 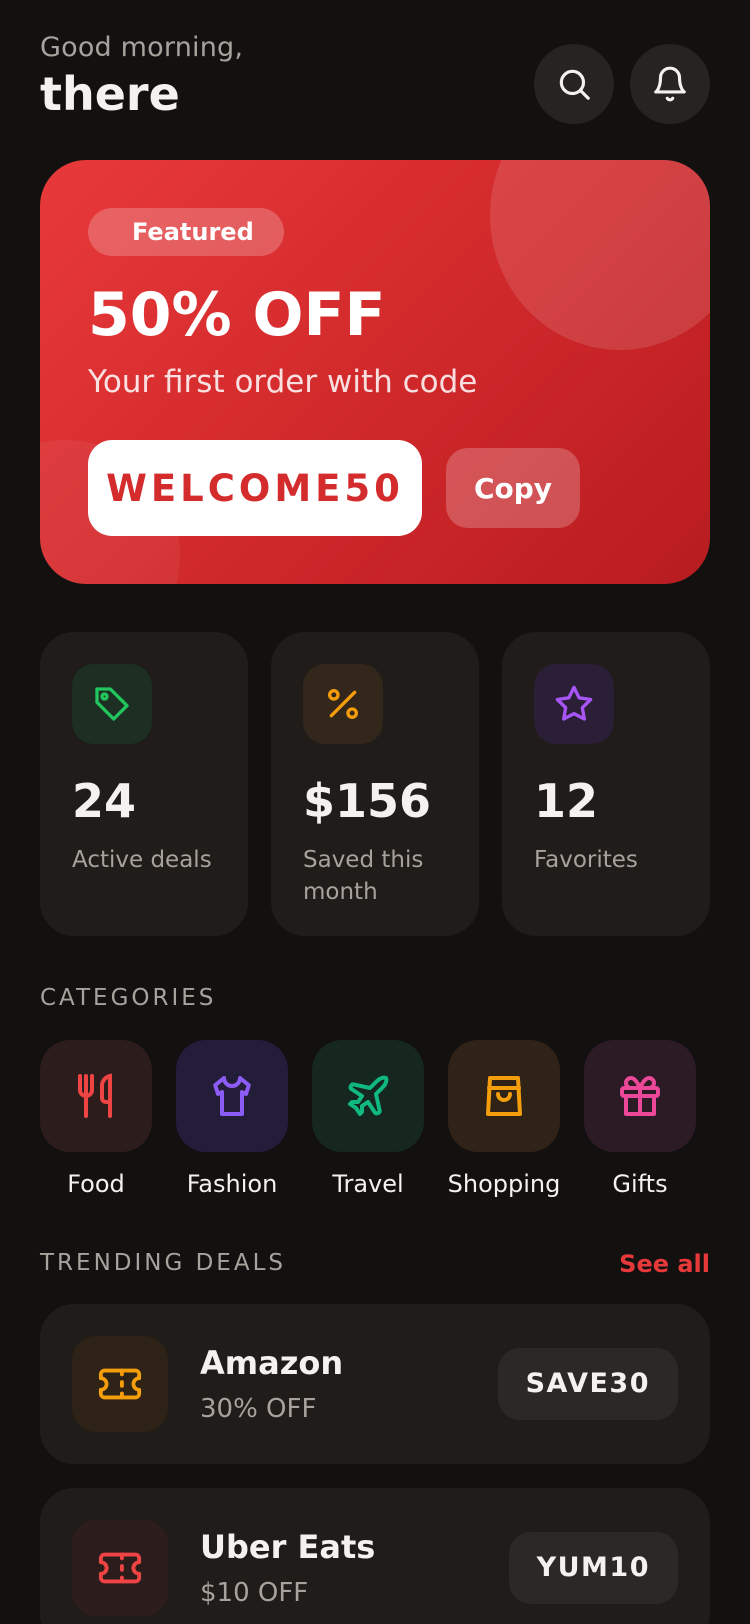 What do you see at coordinates (283, 382) in the screenshot?
I see `offer-description: Your first order with code` at bounding box center [283, 382].